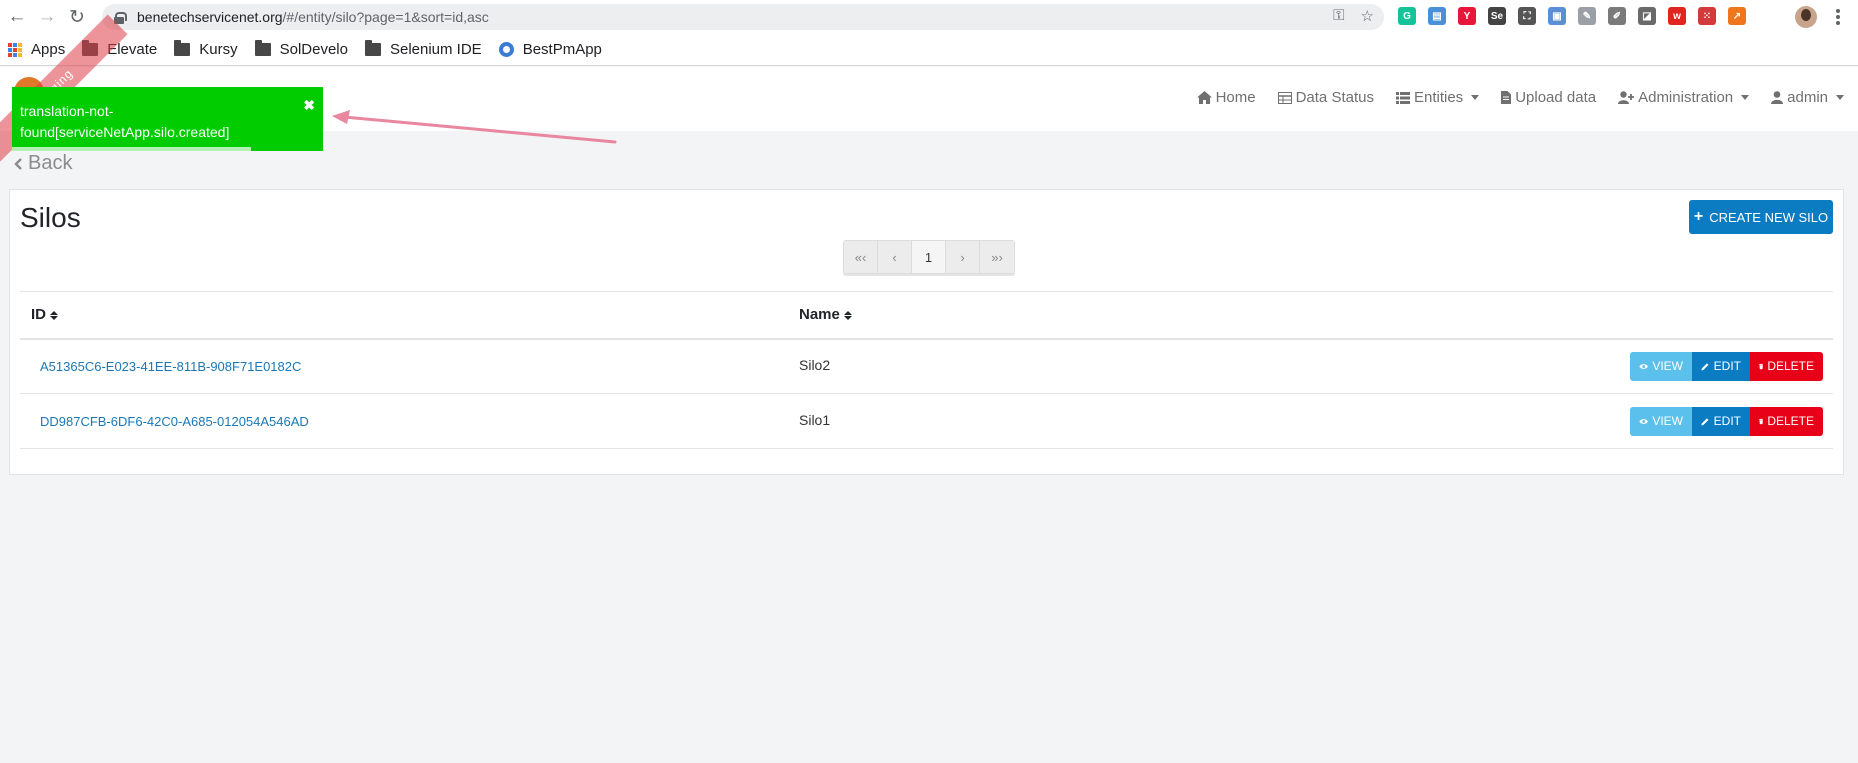 This screenshot has width=1858, height=763. I want to click on bookmark-soldevelo: SolDevelo, so click(301, 49).